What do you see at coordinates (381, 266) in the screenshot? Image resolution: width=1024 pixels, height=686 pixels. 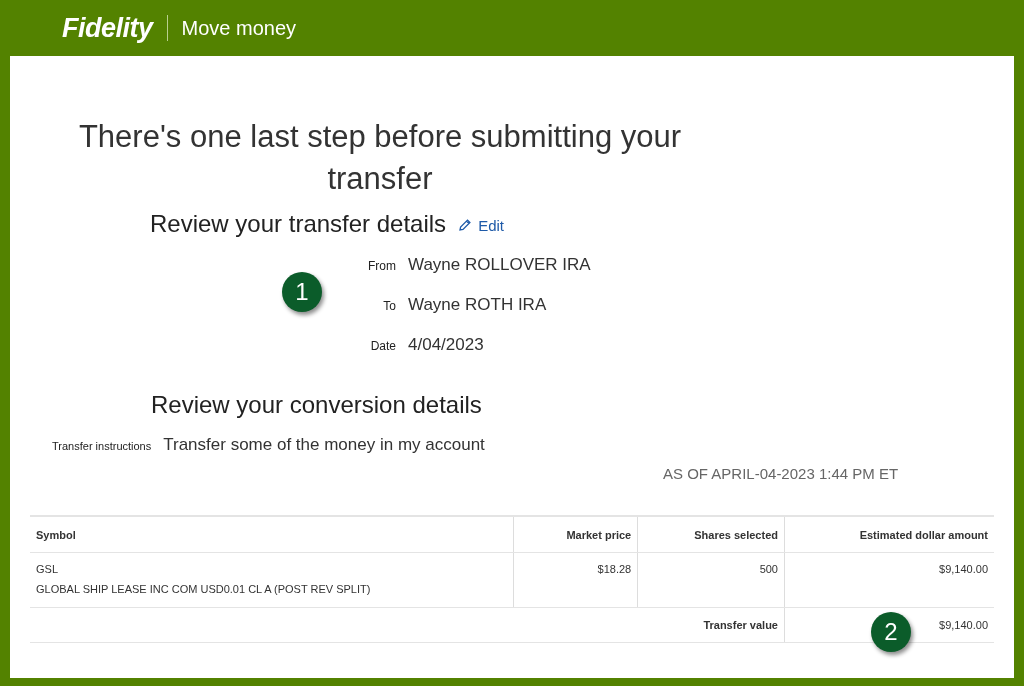 I see `field-label: From` at bounding box center [381, 266].